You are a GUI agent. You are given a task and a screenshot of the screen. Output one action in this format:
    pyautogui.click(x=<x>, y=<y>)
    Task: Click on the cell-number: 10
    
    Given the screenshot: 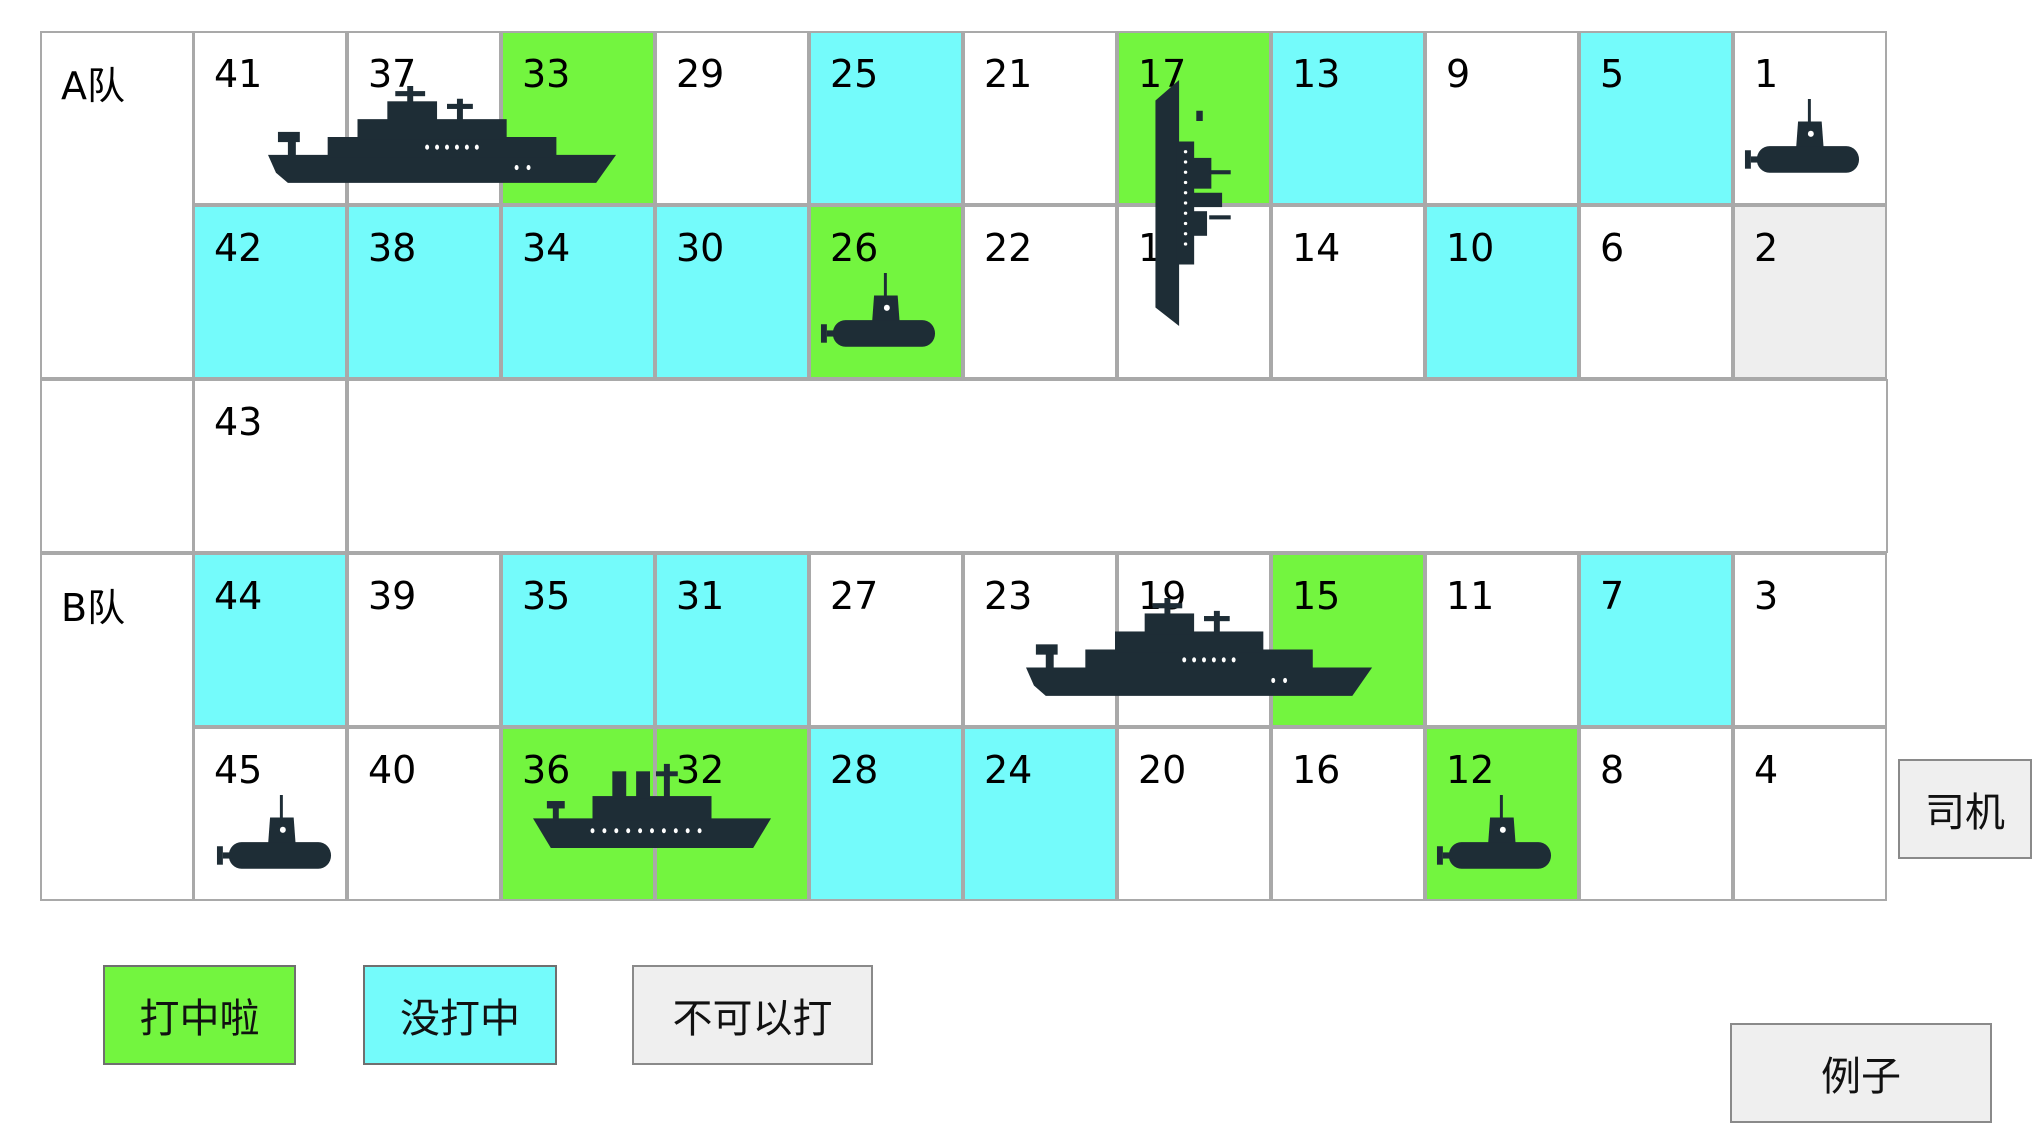 What is the action you would take?
    pyautogui.click(x=1470, y=248)
    